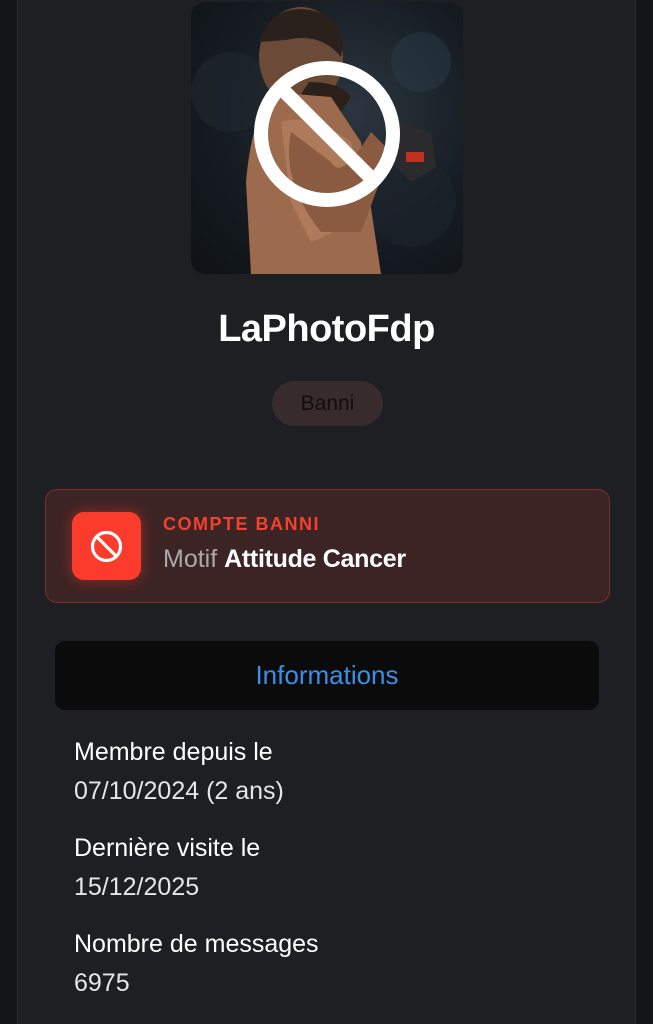 The height and width of the screenshot is (1024, 653). Describe the element at coordinates (334, 964) in the screenshot. I see `info-item-message-count: Nombre de messages 6975` at that location.